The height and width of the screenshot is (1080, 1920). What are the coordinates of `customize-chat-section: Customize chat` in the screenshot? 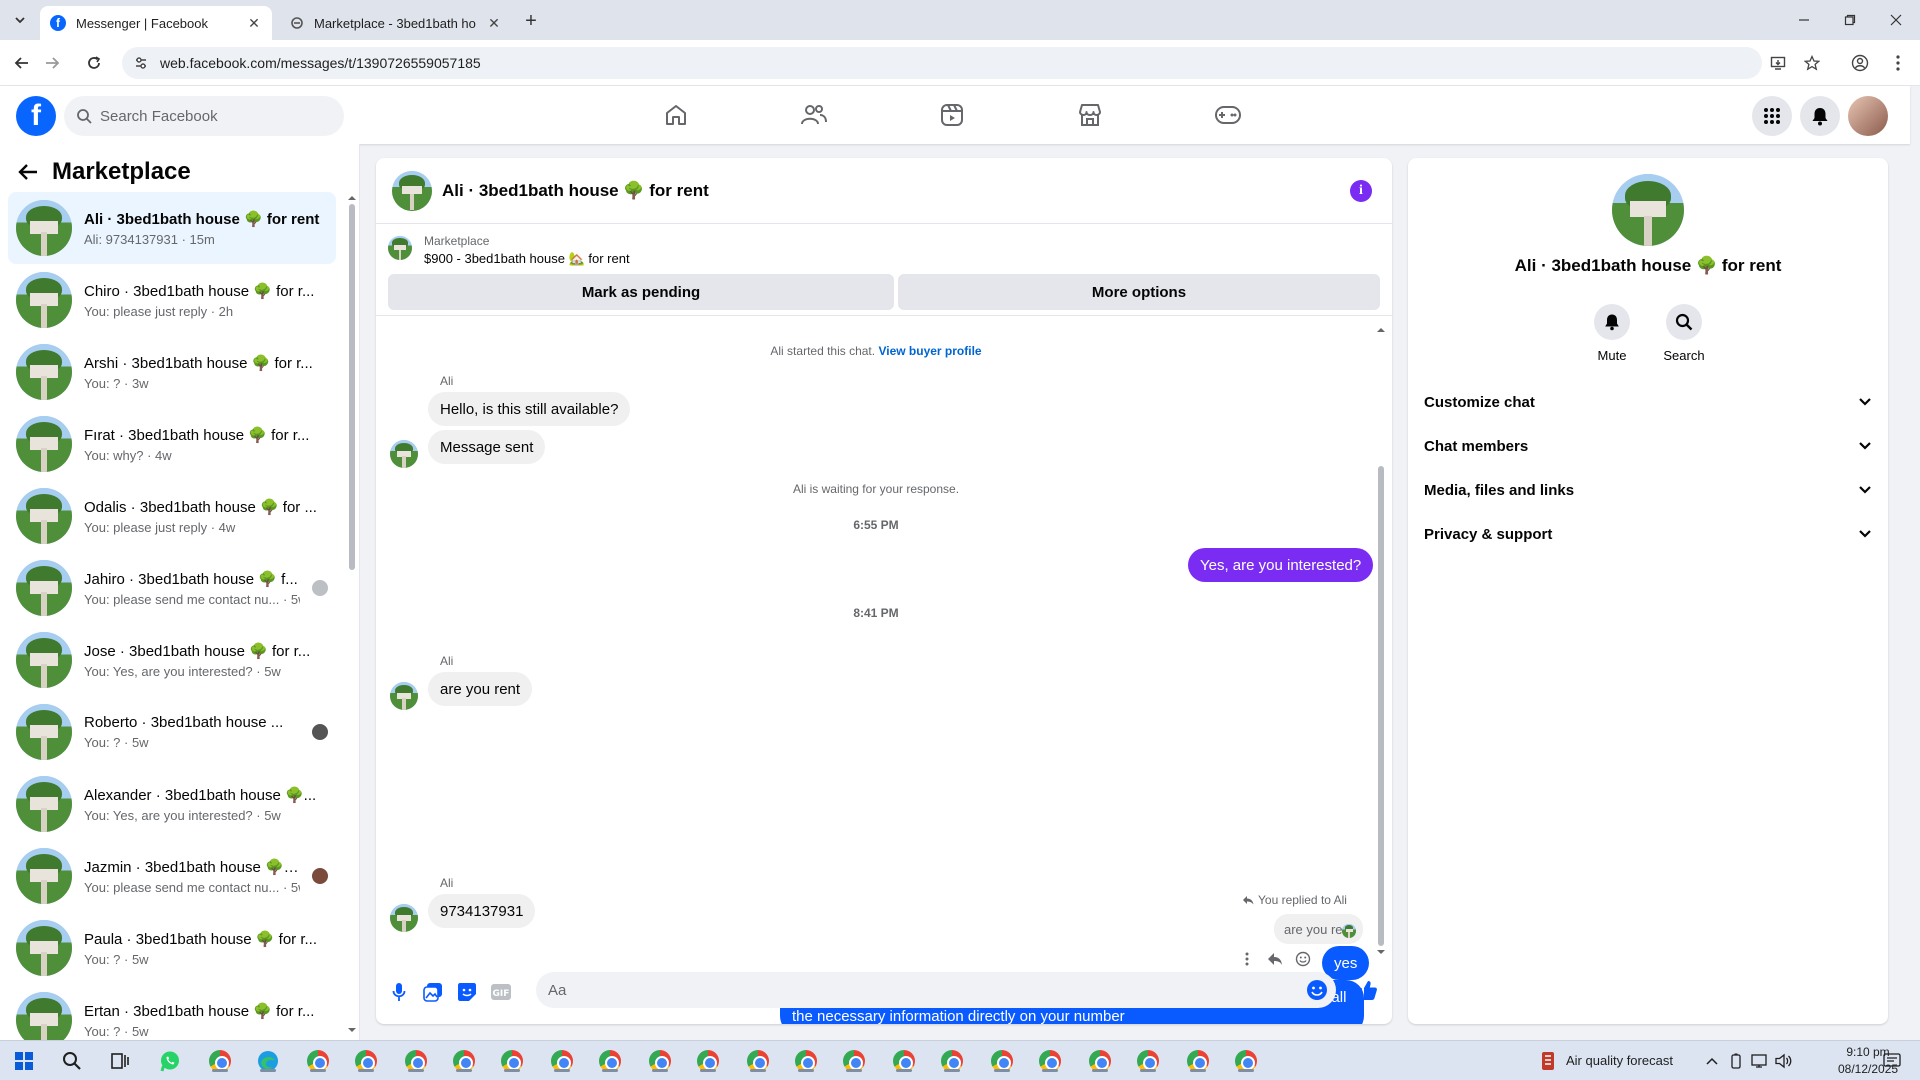 It's located at (1648, 402).